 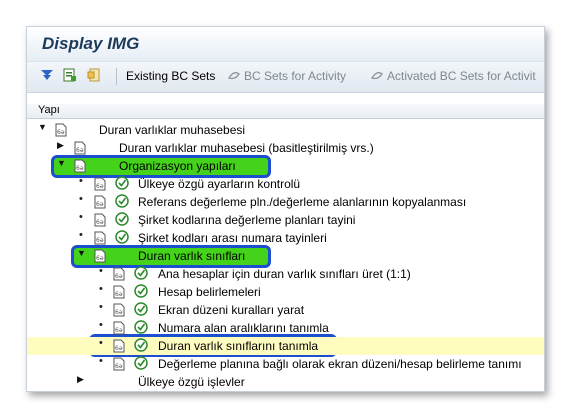 I want to click on tree-label: Duran varlık sınıflarını tanımla, so click(x=238, y=346).